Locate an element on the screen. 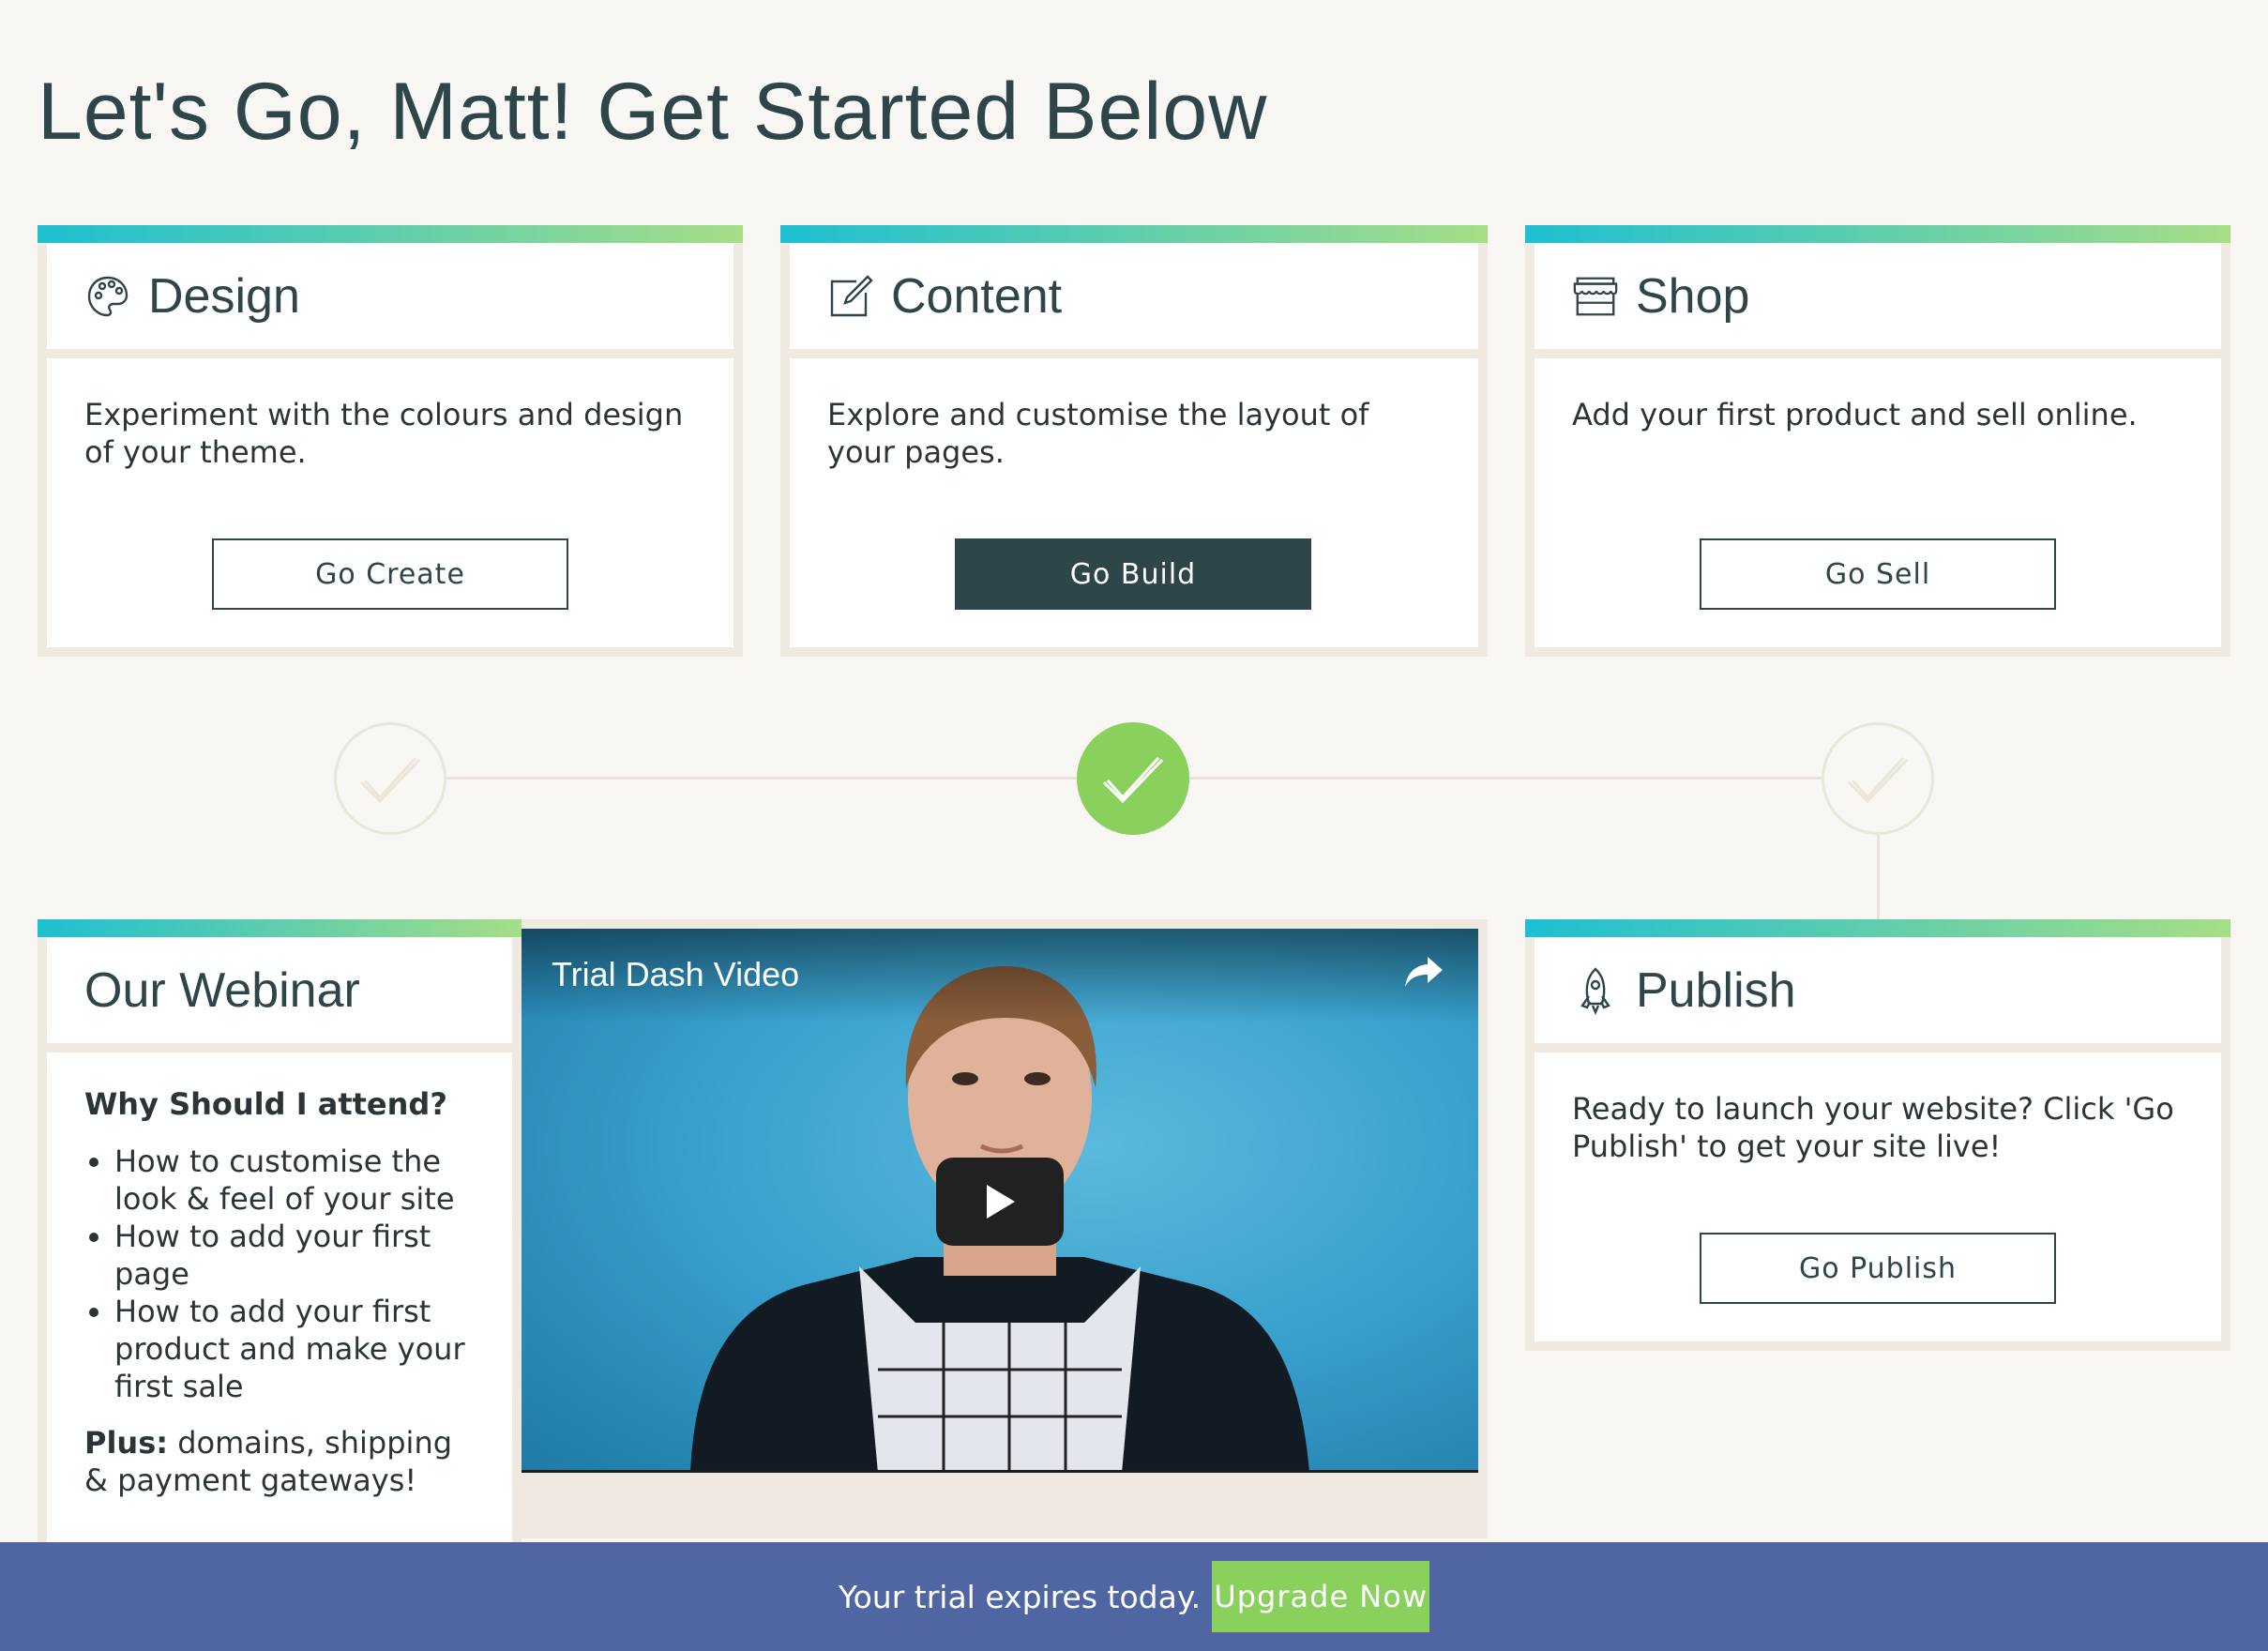 This screenshot has height=1651, width=2268. play-button is located at coordinates (1000, 1202).